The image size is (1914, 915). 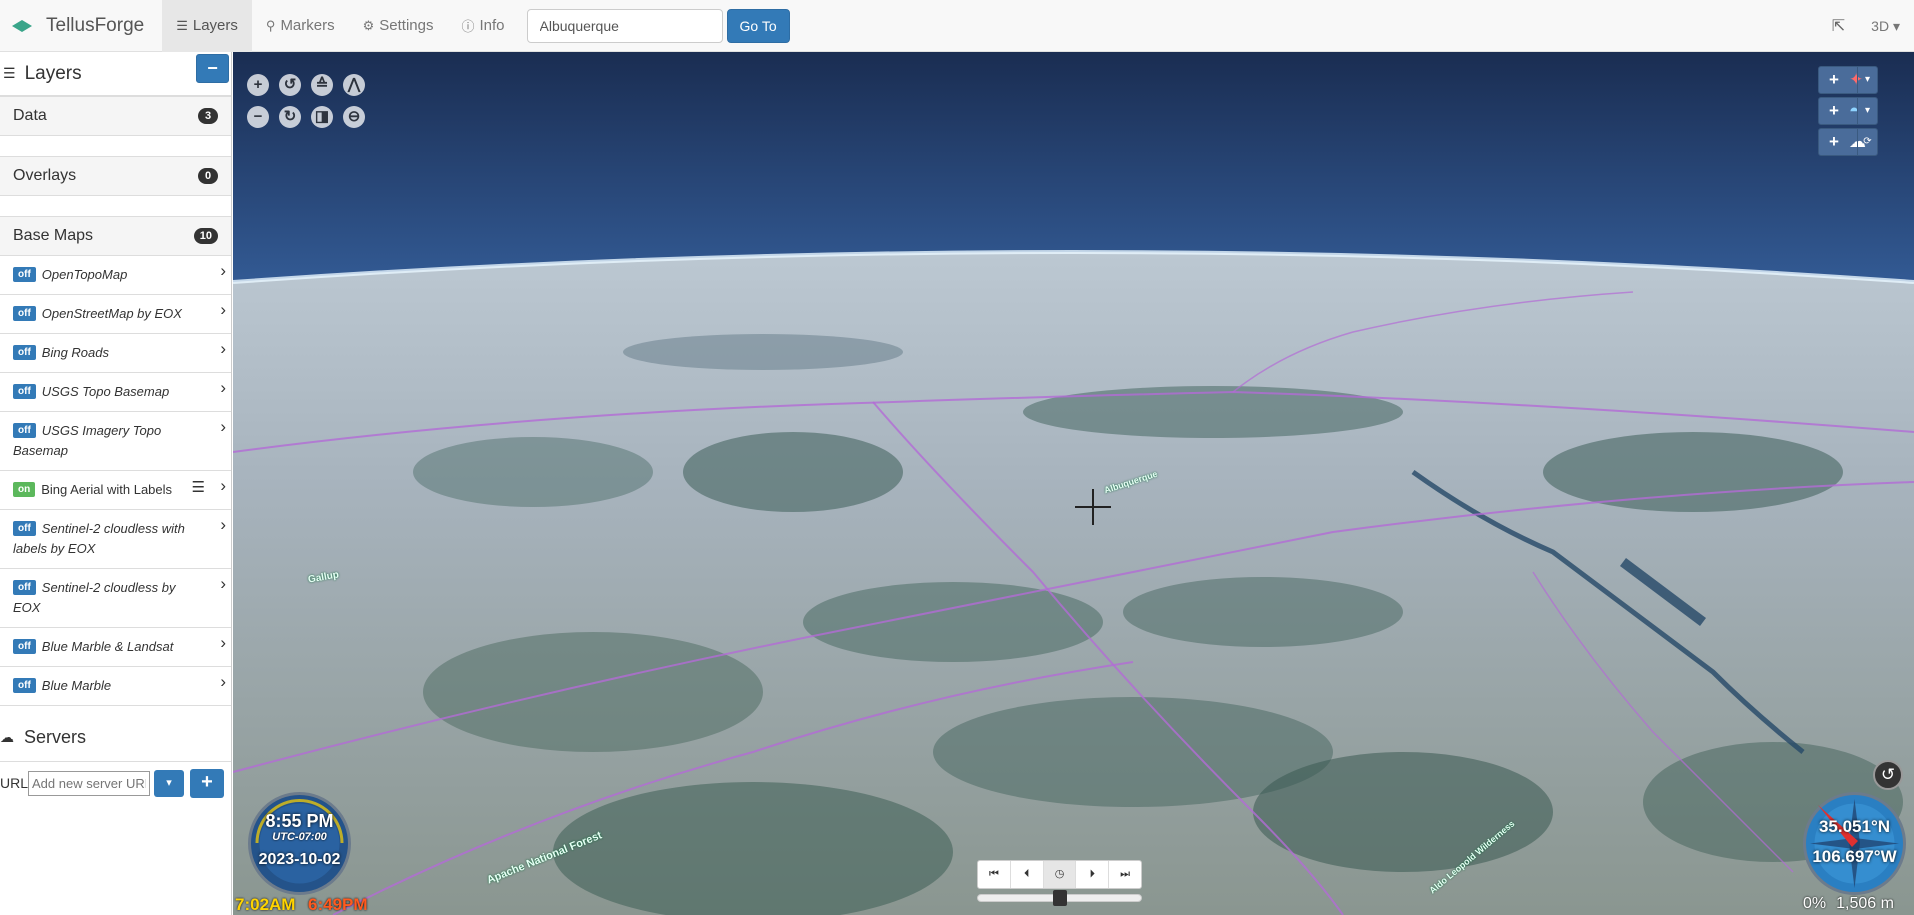 I want to click on tab-settings-label: Settings, so click(x=406, y=25).